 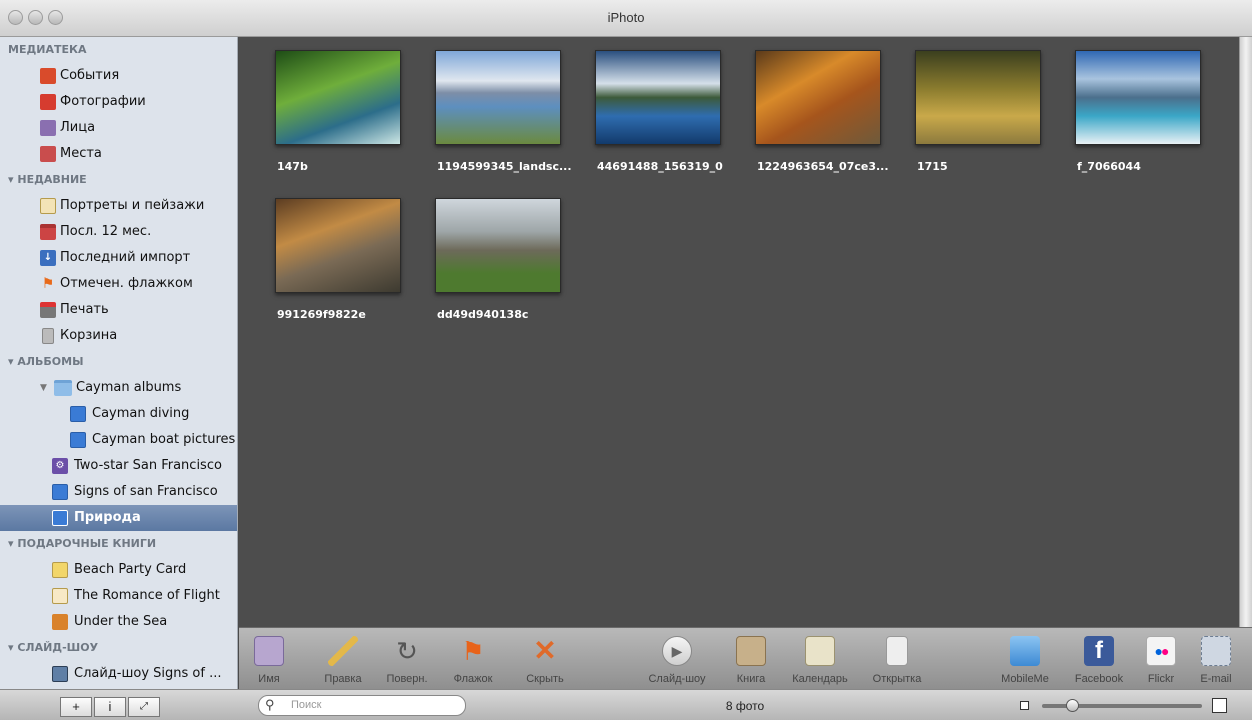 What do you see at coordinates (1072, 705) in the screenshot?
I see `zoom-thumb` at bounding box center [1072, 705].